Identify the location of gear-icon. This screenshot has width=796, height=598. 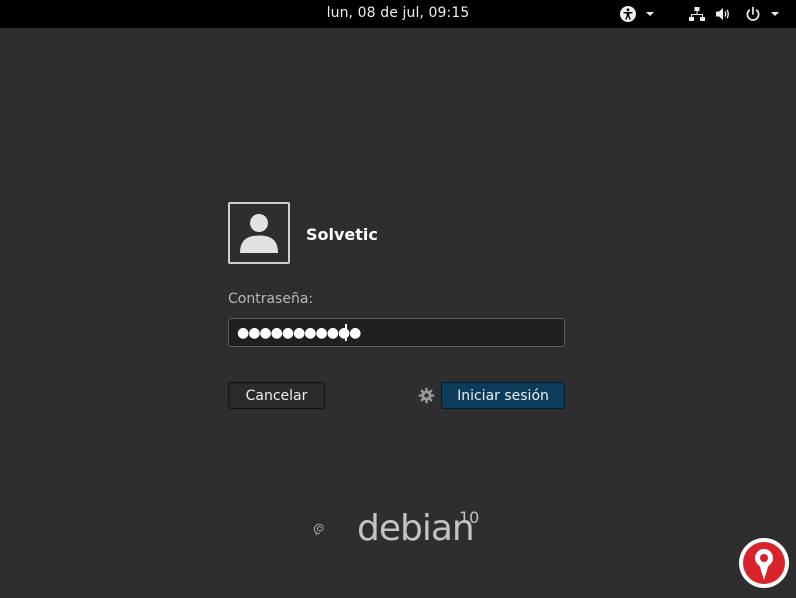
(426, 395).